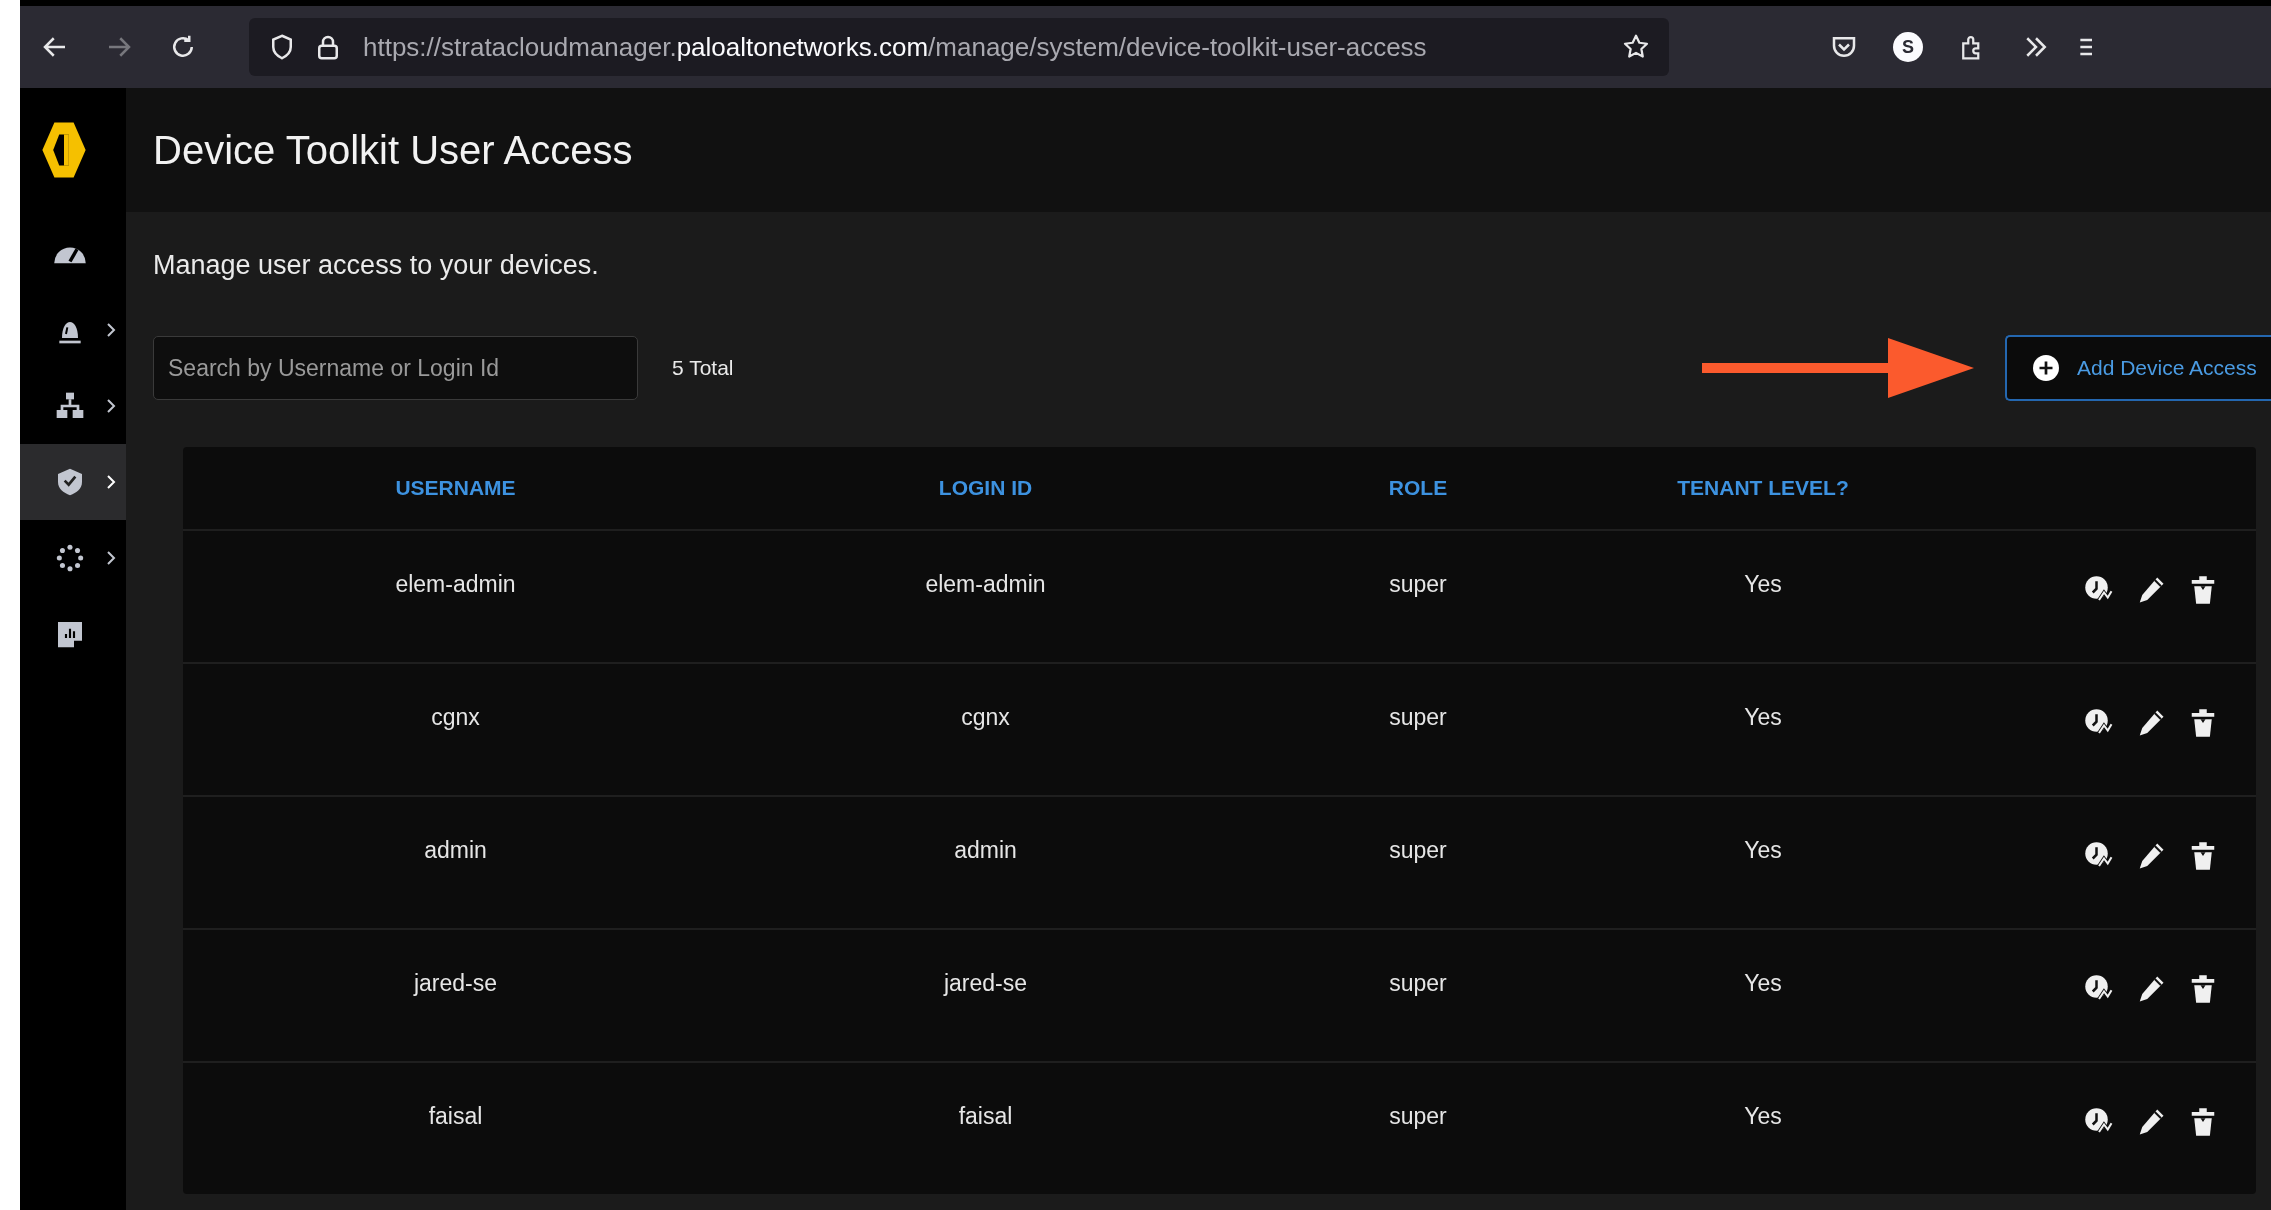  I want to click on column-header: ROLE, so click(1418, 488).